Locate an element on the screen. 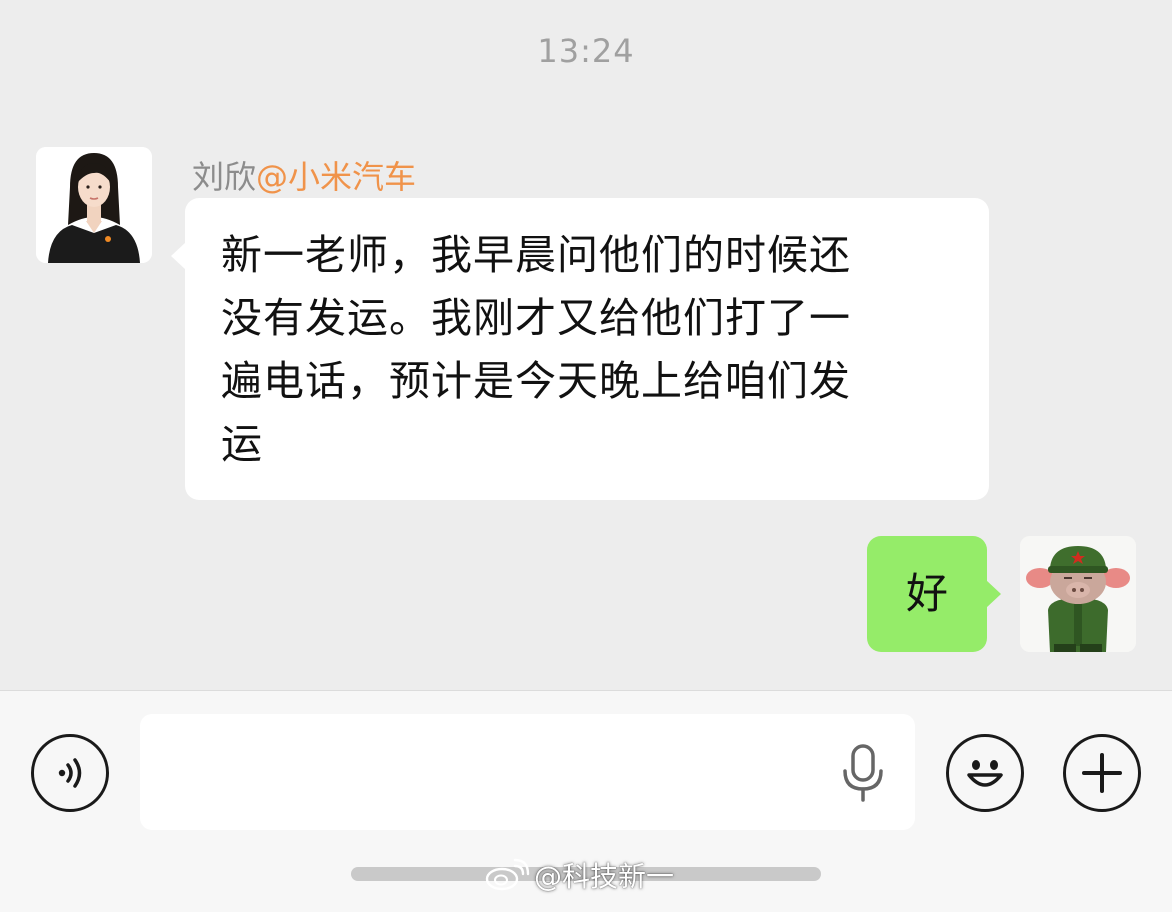 The image size is (1172, 912). microphone-icon is located at coordinates (863, 773).